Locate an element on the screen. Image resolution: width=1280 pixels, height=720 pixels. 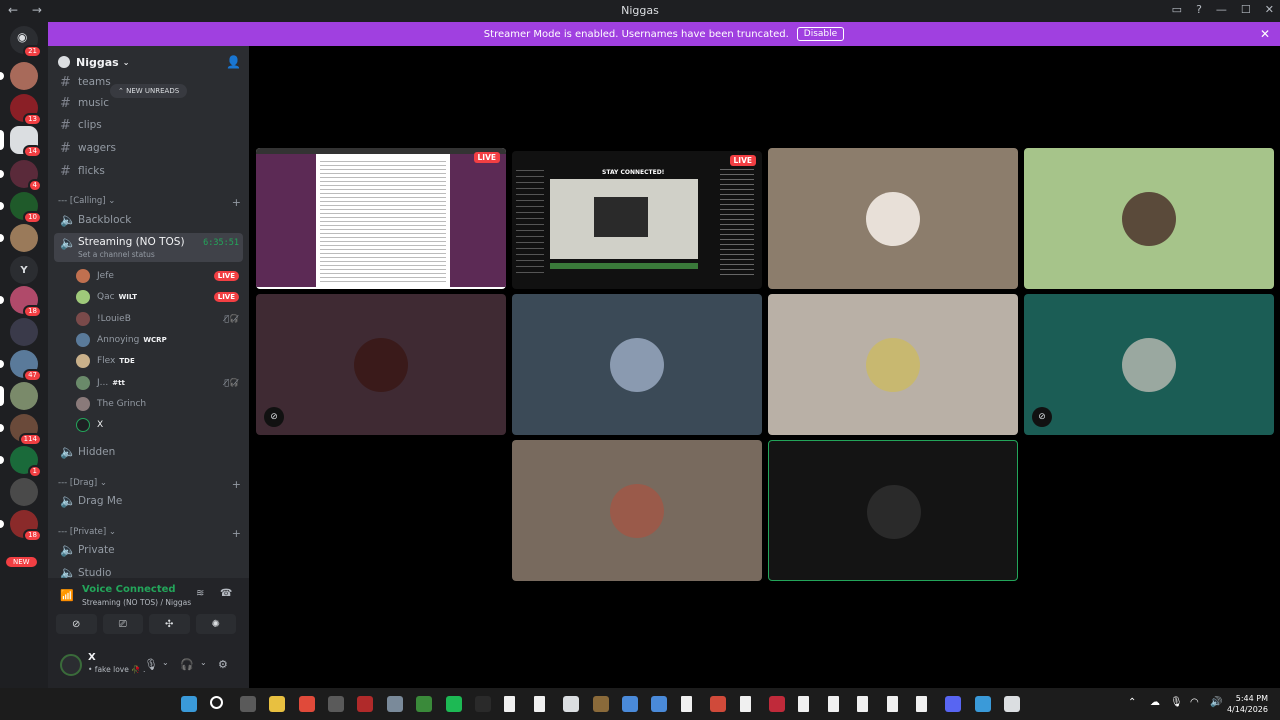
voice-channel-hidden: 🔈 Hidden is located at coordinates (148, 452).